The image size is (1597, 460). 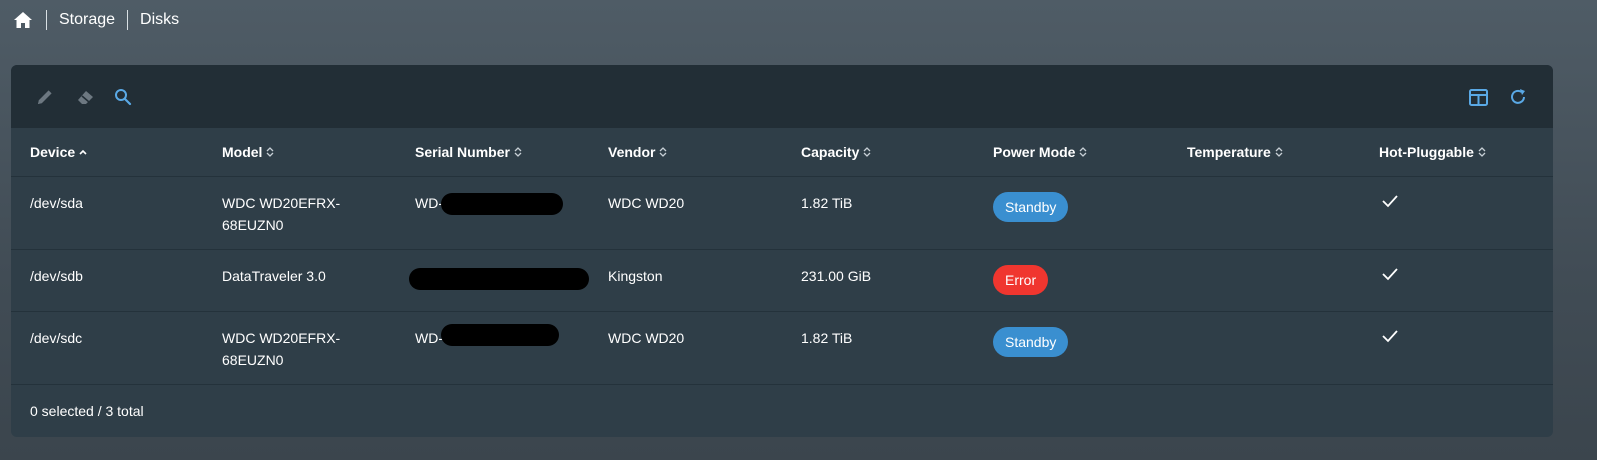 I want to click on toolbar, so click(x=782, y=96).